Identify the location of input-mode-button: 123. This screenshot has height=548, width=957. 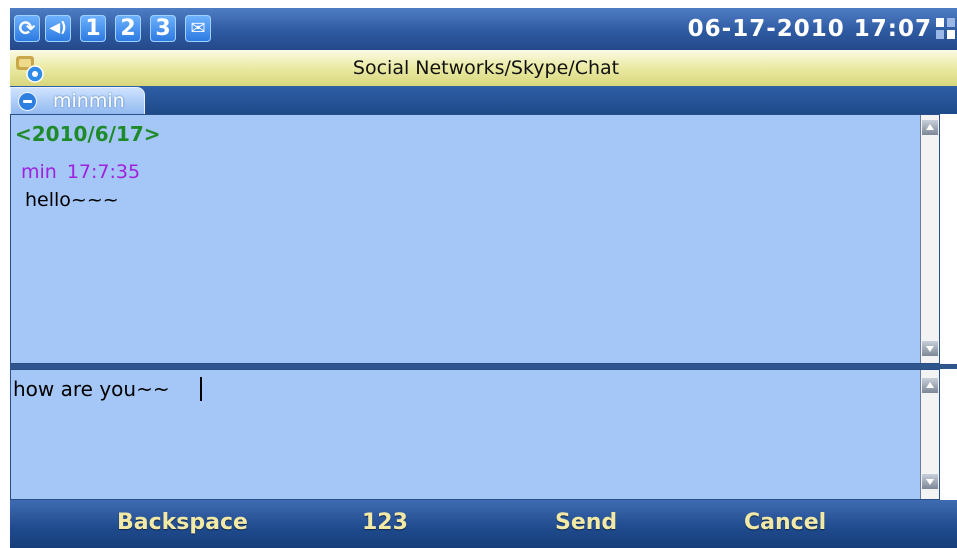
(385, 522).